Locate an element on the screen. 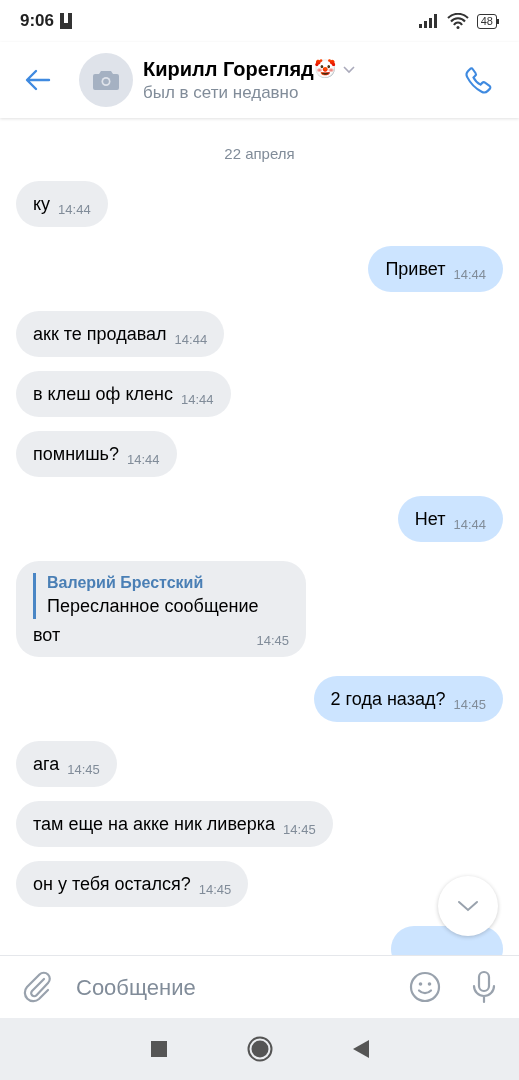 This screenshot has width=519, height=1080. forwarded-text: Пересланное сообщение is located at coordinates (153, 606).